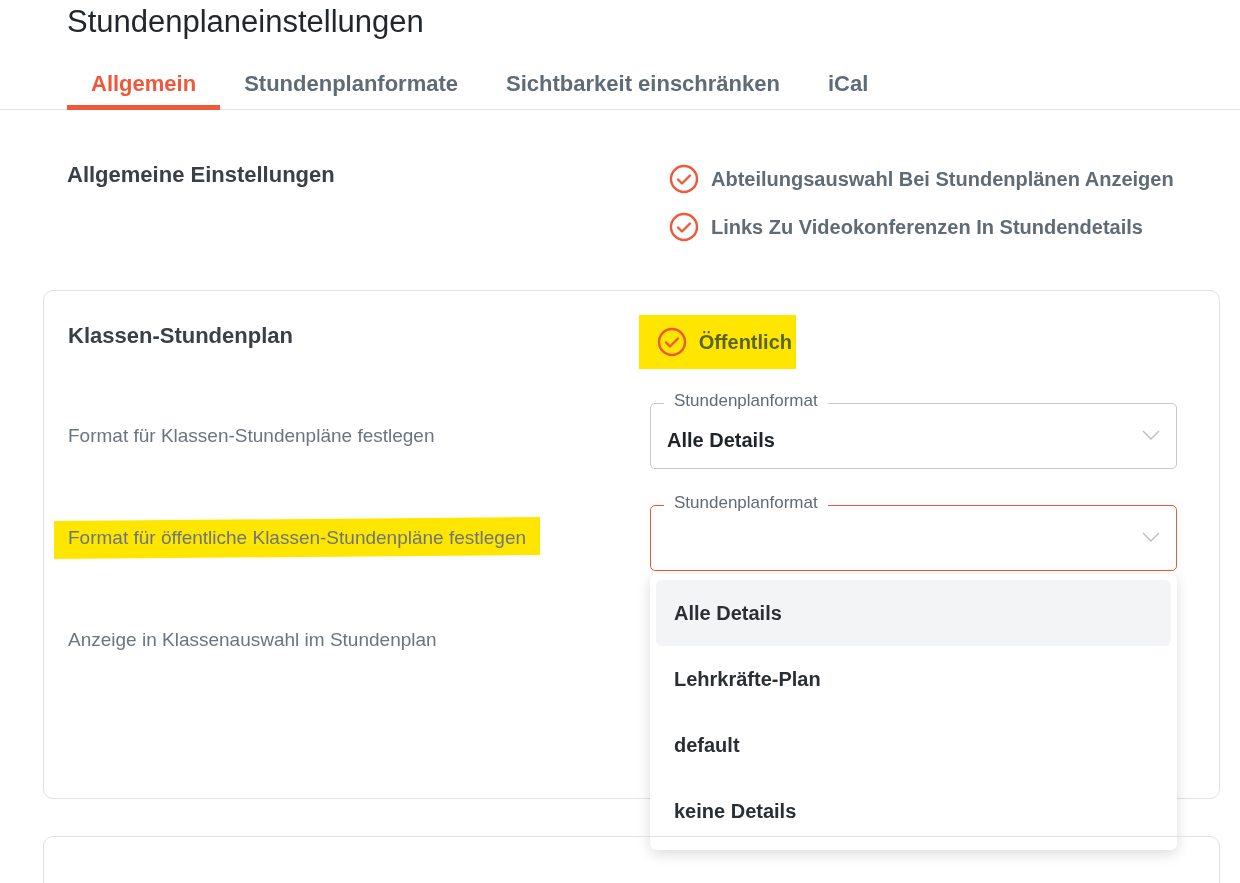 Image resolution: width=1240 pixels, height=883 pixels. Describe the element at coordinates (252, 639) in the screenshot. I see `setting-label: Anzeige in Klassenauswahl im Stundenplan` at that location.